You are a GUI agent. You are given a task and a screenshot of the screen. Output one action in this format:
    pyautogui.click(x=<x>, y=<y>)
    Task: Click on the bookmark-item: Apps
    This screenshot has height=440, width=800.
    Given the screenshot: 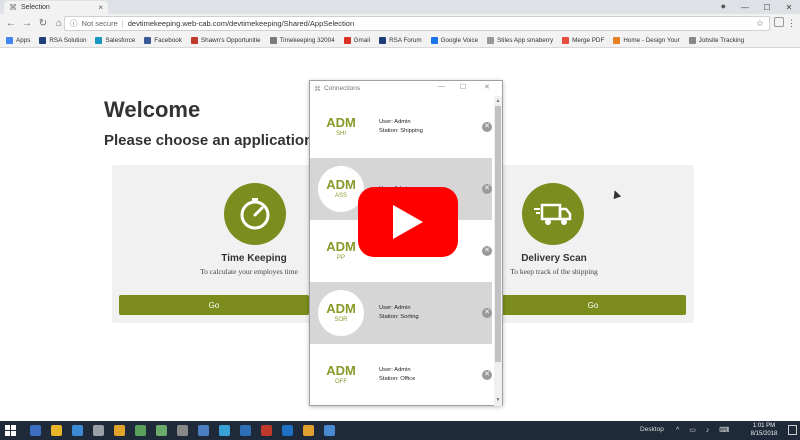 What is the action you would take?
    pyautogui.click(x=18, y=40)
    